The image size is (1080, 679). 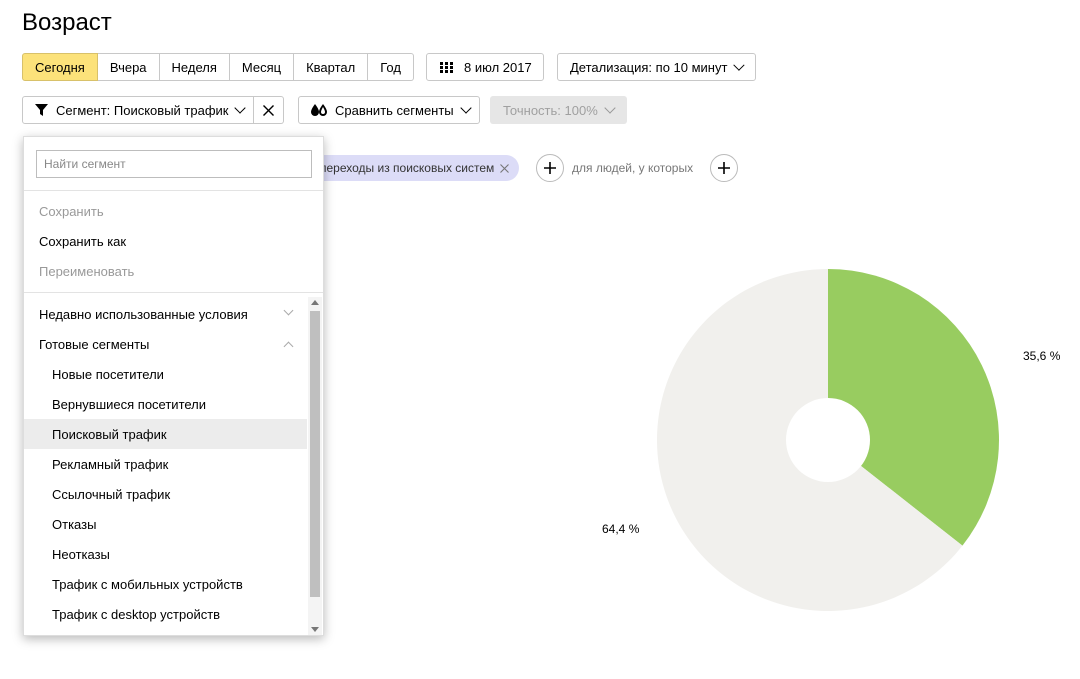 What do you see at coordinates (165, 614) in the screenshot?
I see `segment-item: Трафик с desktop устройств` at bounding box center [165, 614].